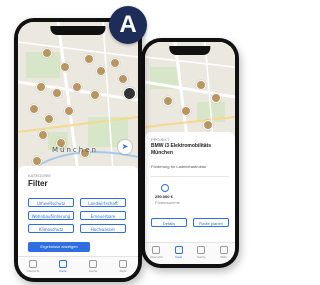 The height and width of the screenshot is (285, 320). I want to click on route-button: Route planen, so click(211, 222).